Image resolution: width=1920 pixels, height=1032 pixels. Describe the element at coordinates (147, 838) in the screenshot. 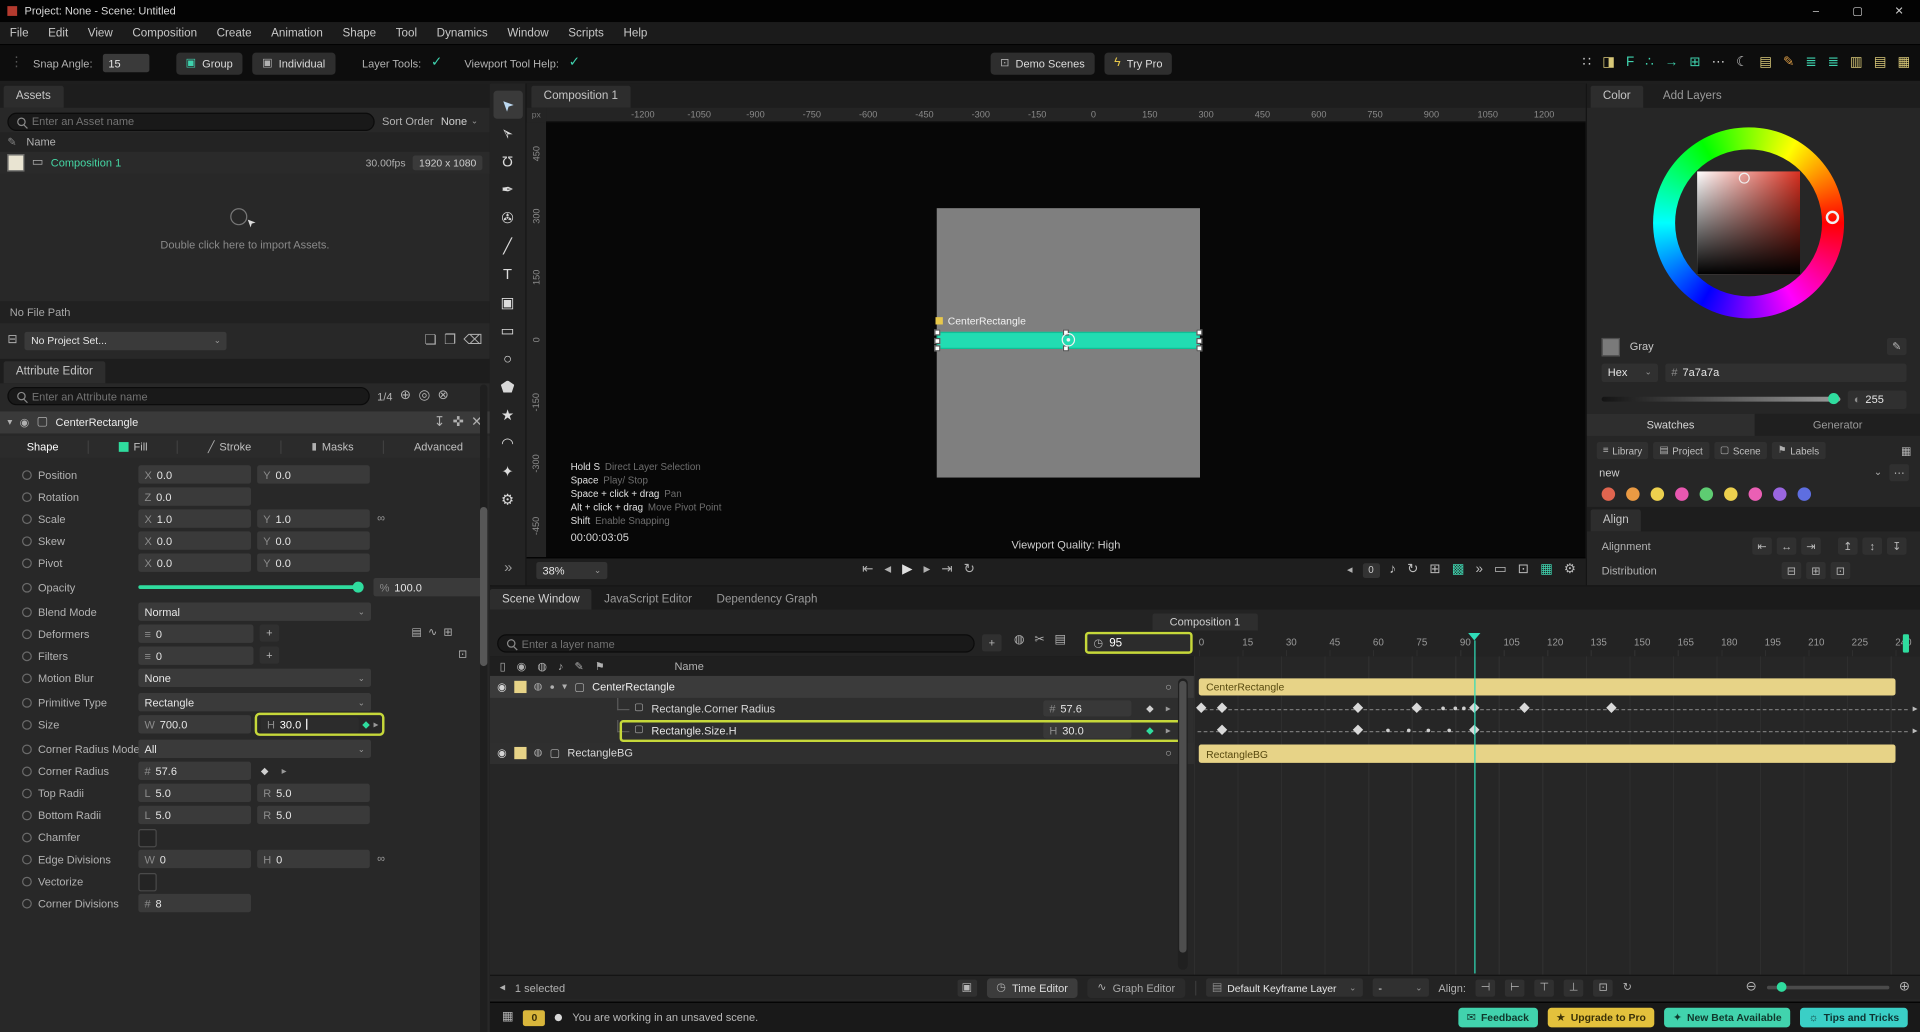

I see `chamfer-checkbox` at that location.